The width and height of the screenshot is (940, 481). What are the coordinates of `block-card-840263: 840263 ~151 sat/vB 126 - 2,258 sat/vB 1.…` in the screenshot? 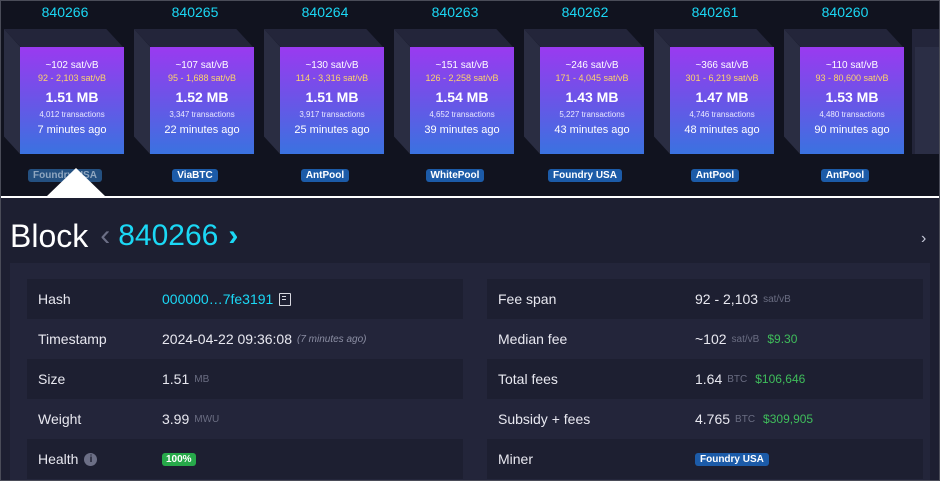 It's located at (455, 98).